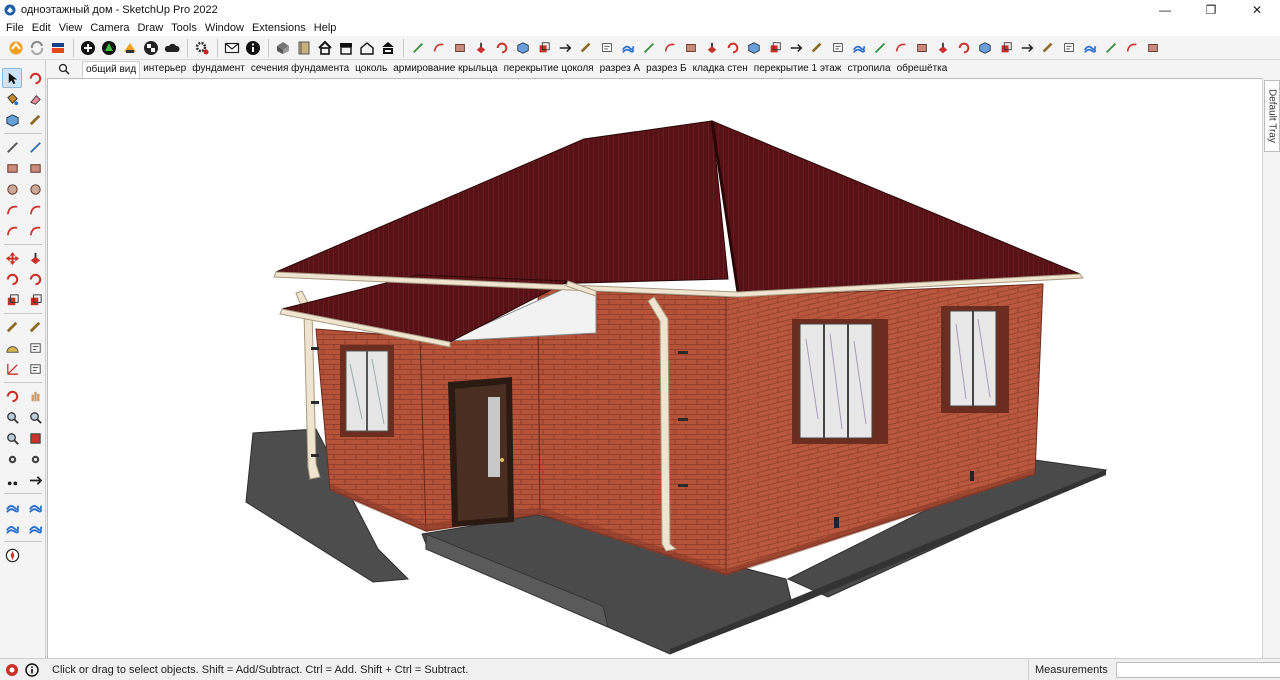  Describe the element at coordinates (35, 99) in the screenshot. I see `eraser-icon` at that location.